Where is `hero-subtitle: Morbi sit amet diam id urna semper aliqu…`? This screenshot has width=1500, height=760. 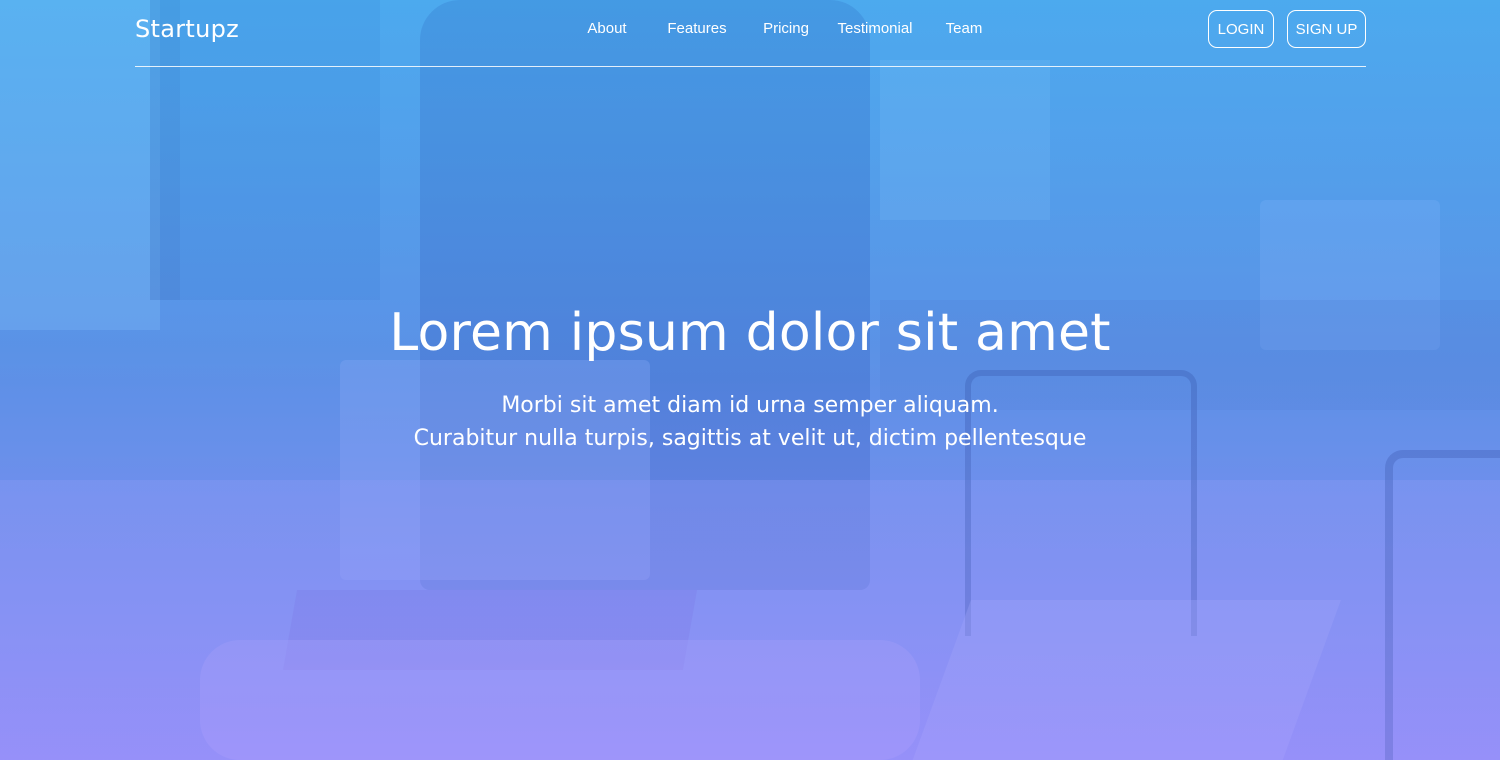 hero-subtitle: Morbi sit amet diam id urna semper aliqu… is located at coordinates (750, 422).